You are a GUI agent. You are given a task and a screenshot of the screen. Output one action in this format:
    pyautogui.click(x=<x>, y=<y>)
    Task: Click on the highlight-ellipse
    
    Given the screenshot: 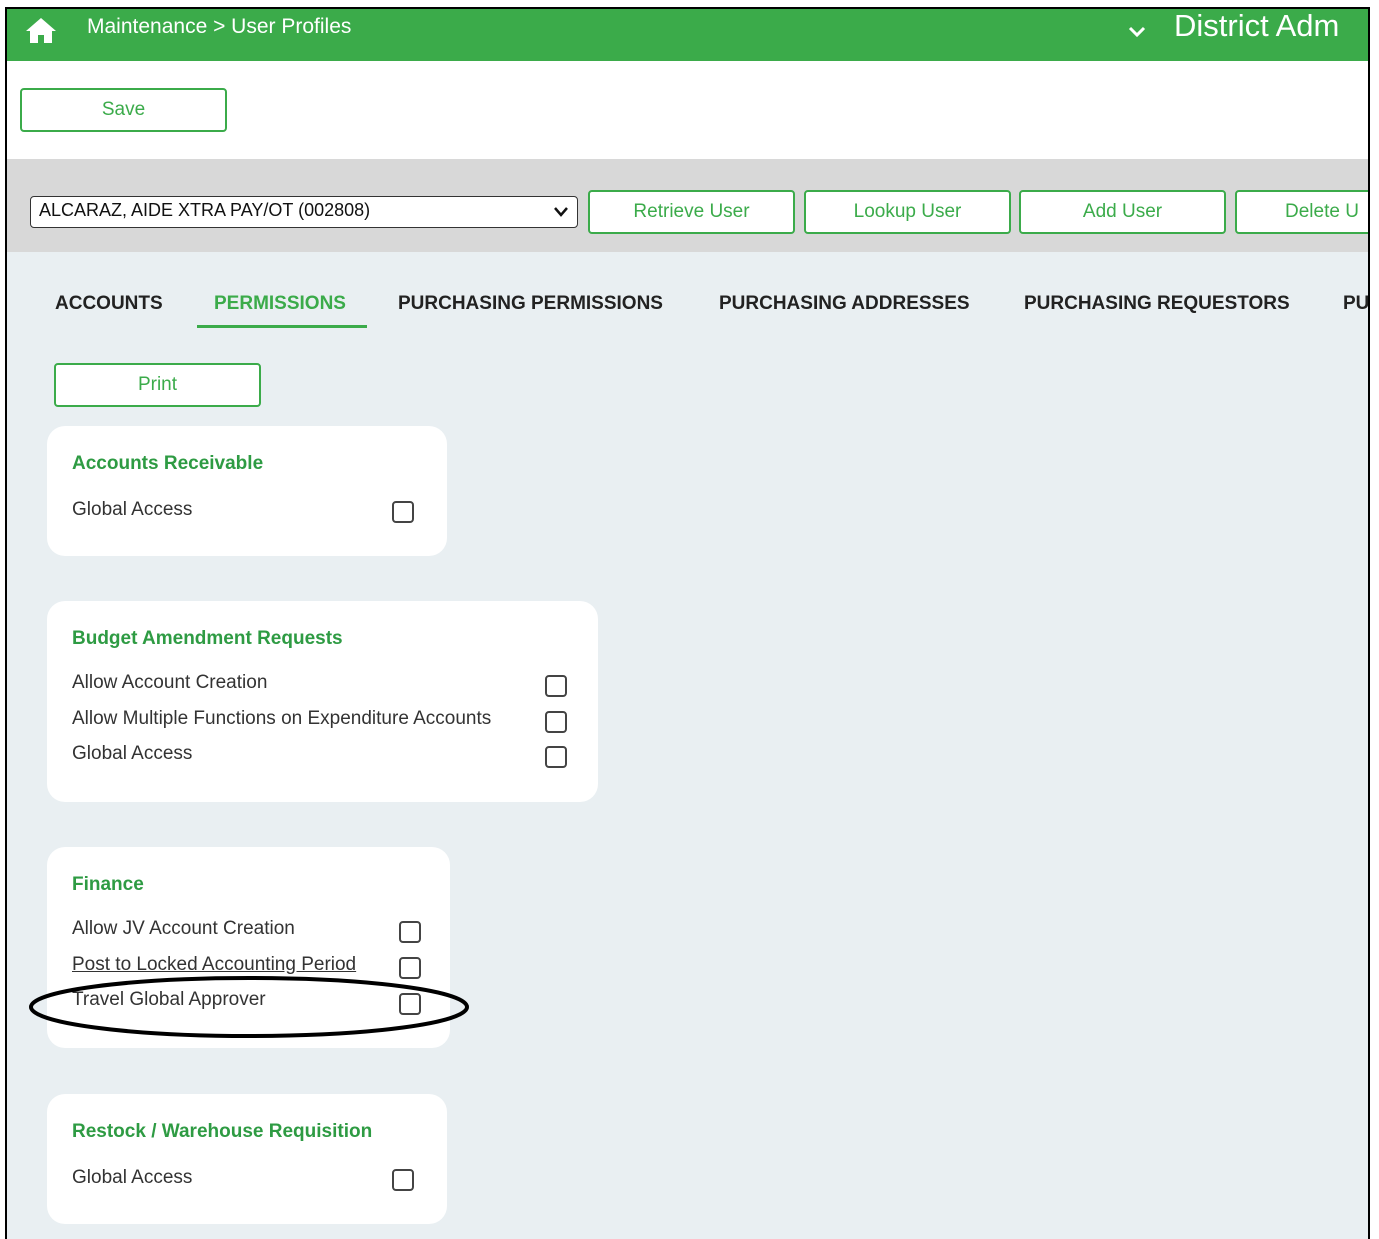 What is the action you would take?
    pyautogui.click(x=249, y=1007)
    